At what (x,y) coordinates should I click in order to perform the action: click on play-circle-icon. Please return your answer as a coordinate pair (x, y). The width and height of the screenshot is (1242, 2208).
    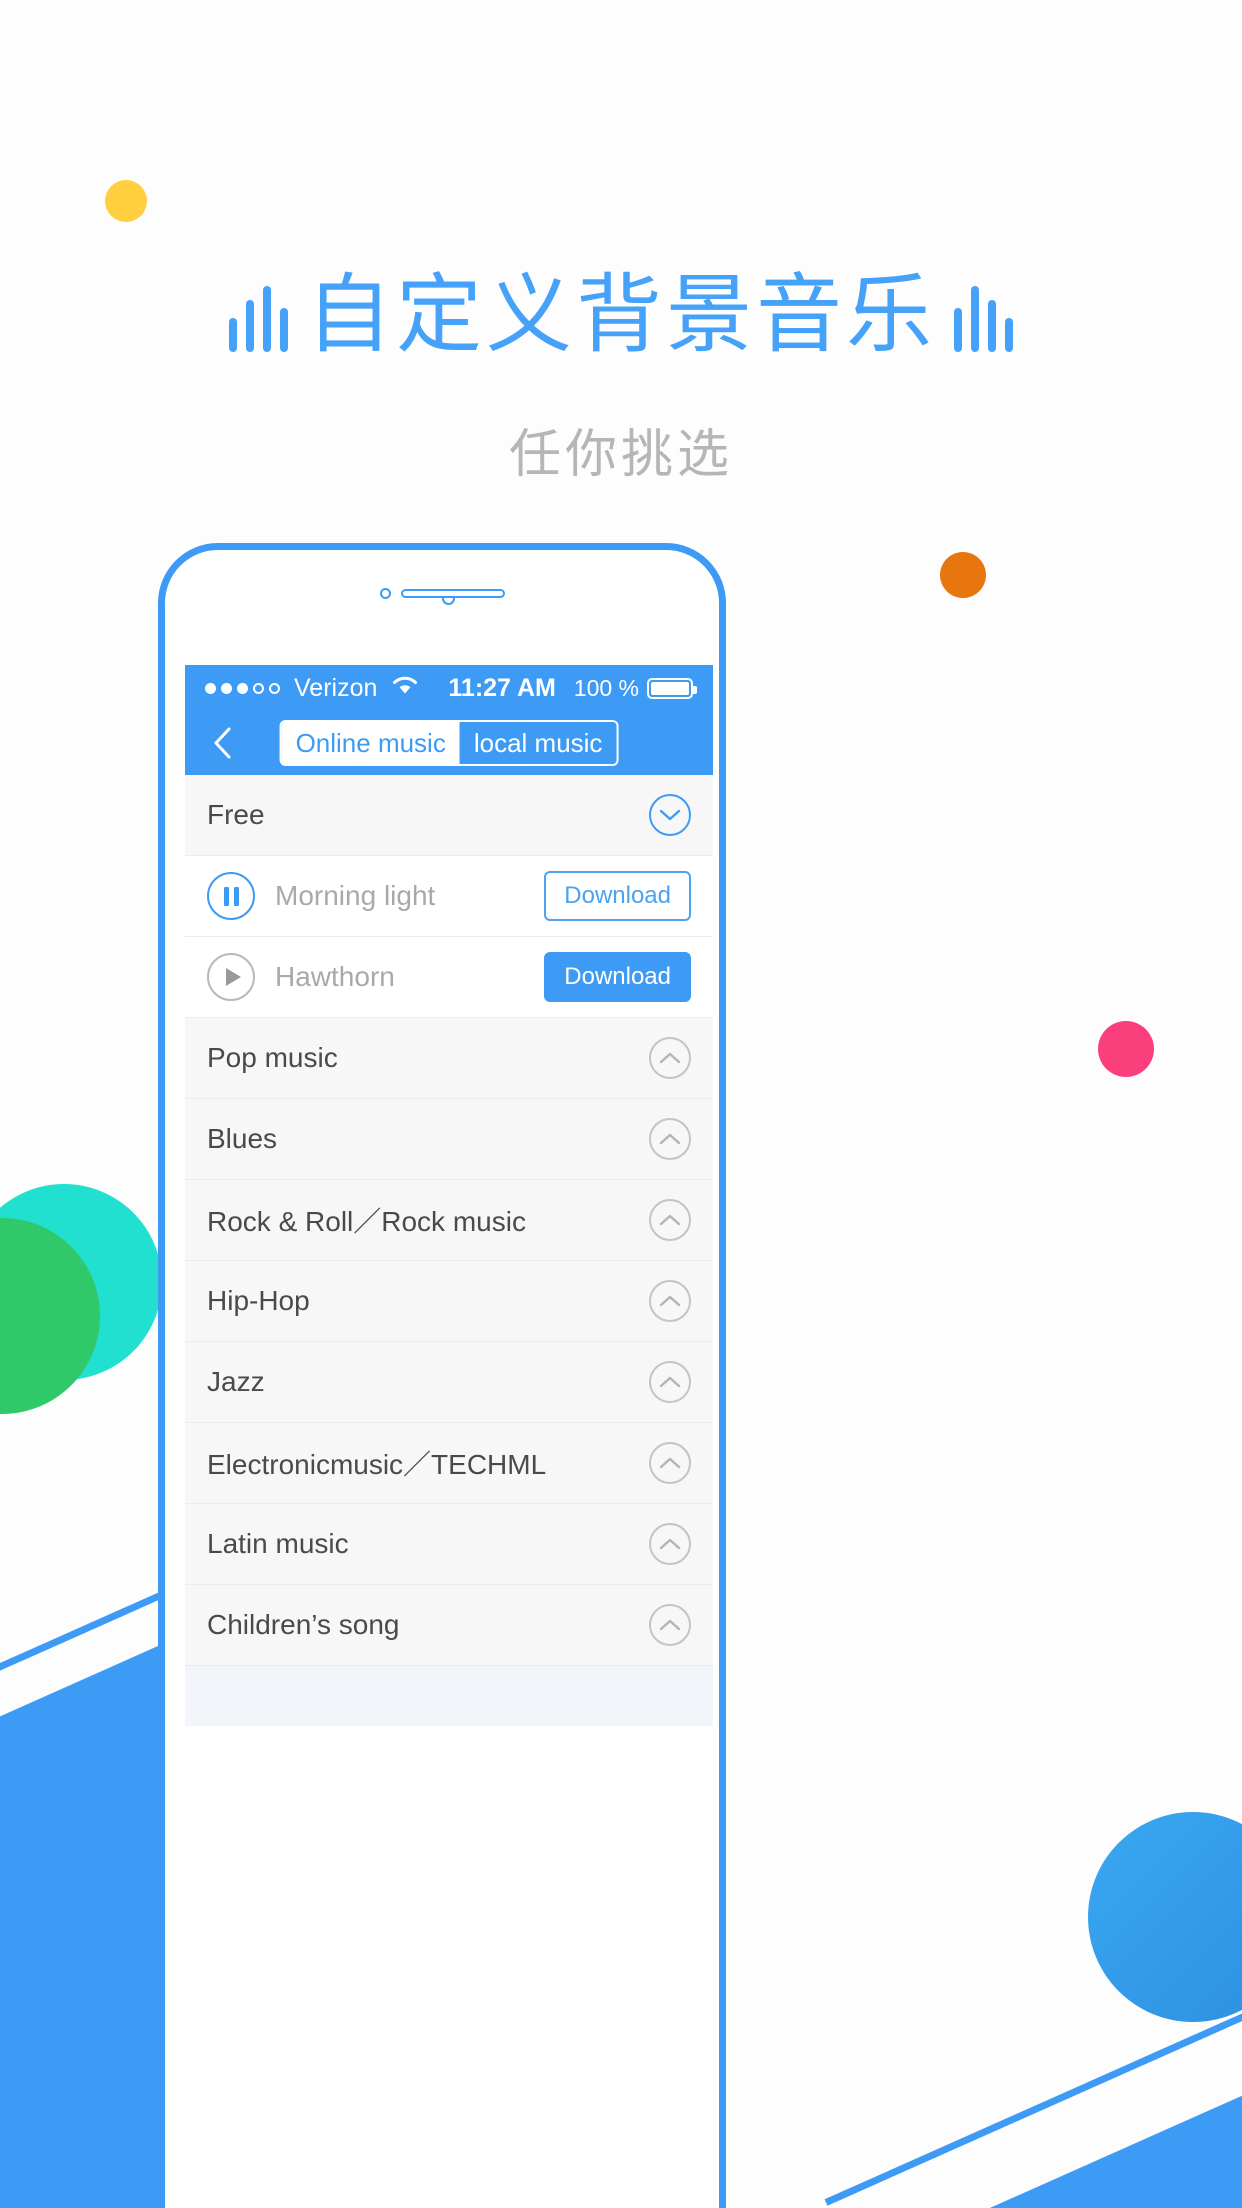
    Looking at the image, I should click on (231, 977).